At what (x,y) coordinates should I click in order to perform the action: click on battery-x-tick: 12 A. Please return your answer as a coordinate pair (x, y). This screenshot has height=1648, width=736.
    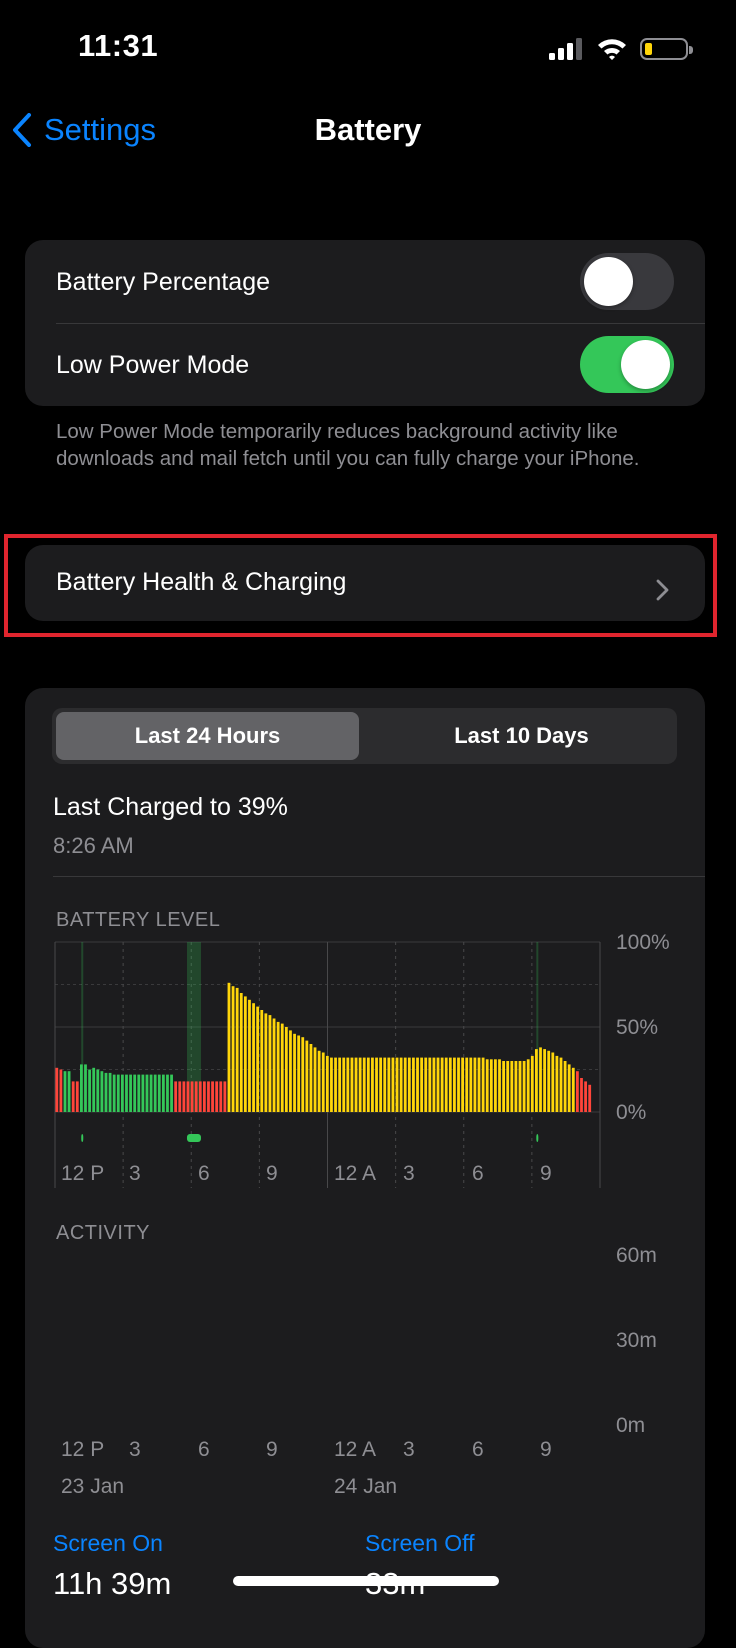
    Looking at the image, I should click on (355, 1173).